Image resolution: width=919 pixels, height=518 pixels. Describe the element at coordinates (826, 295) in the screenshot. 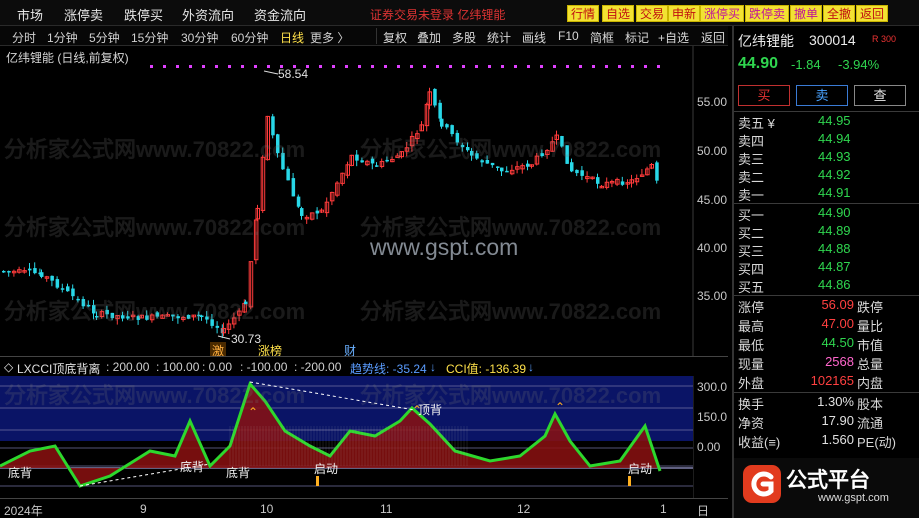

I see `divider` at that location.